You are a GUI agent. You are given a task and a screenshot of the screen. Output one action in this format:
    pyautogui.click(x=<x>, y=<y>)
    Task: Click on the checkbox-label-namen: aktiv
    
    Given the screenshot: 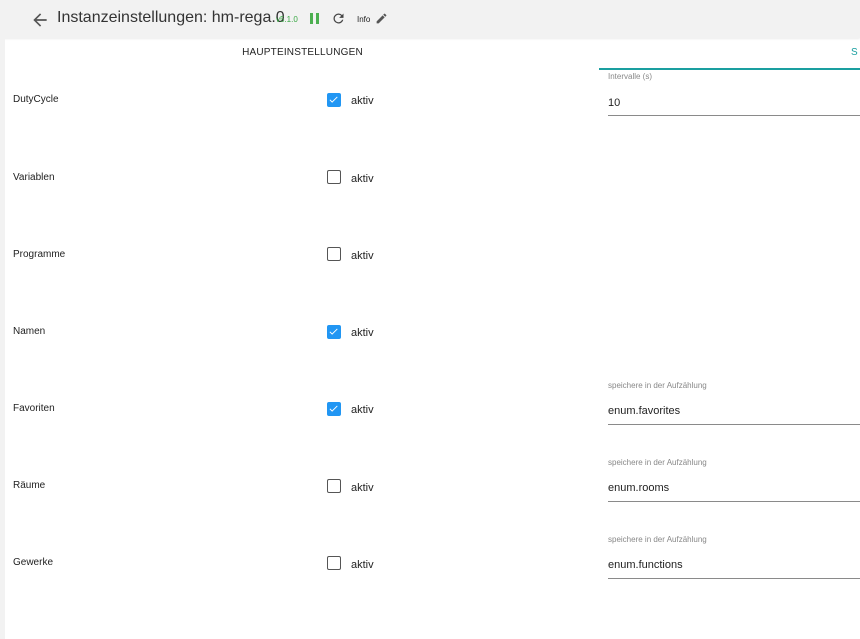 What is the action you would take?
    pyautogui.click(x=362, y=333)
    